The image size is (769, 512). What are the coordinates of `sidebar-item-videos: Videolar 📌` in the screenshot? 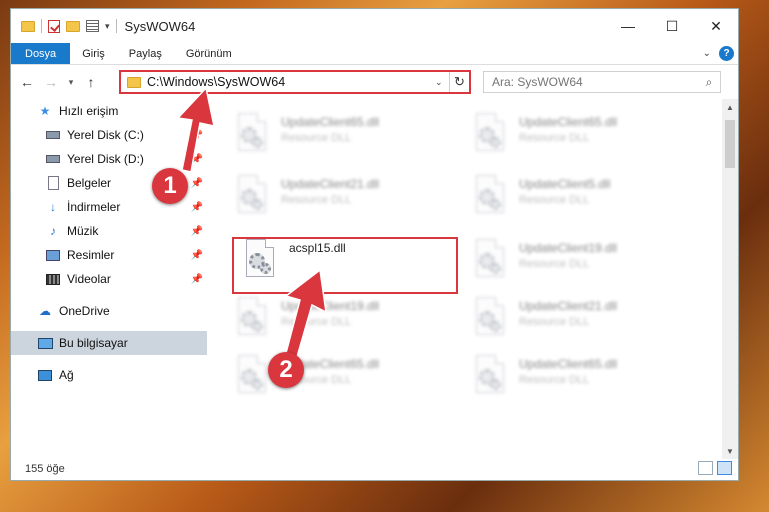 It's located at (109, 279).